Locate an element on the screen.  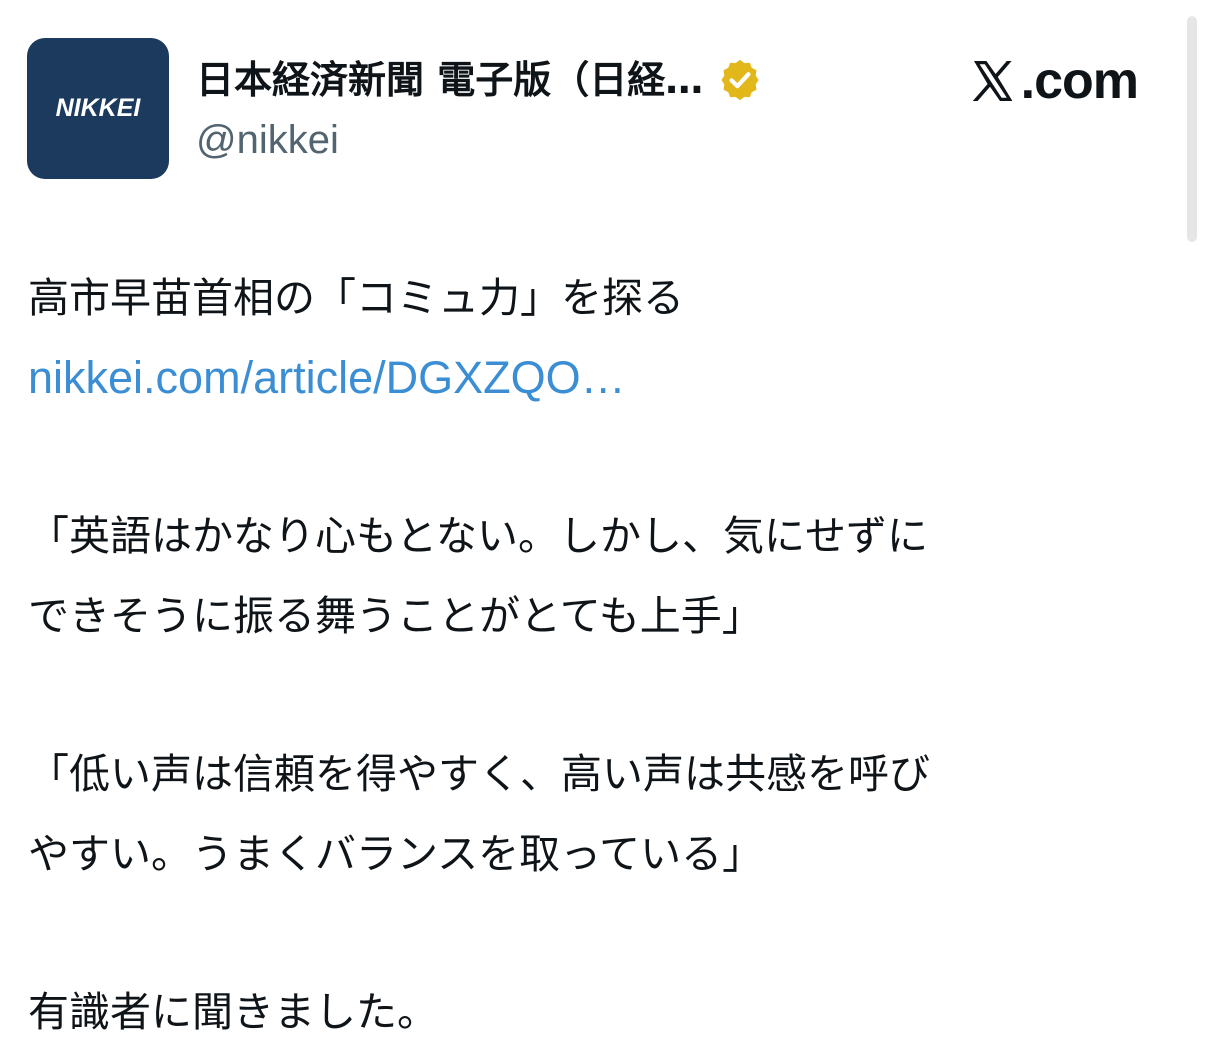
x-logo-icon is located at coordinates (992, 81).